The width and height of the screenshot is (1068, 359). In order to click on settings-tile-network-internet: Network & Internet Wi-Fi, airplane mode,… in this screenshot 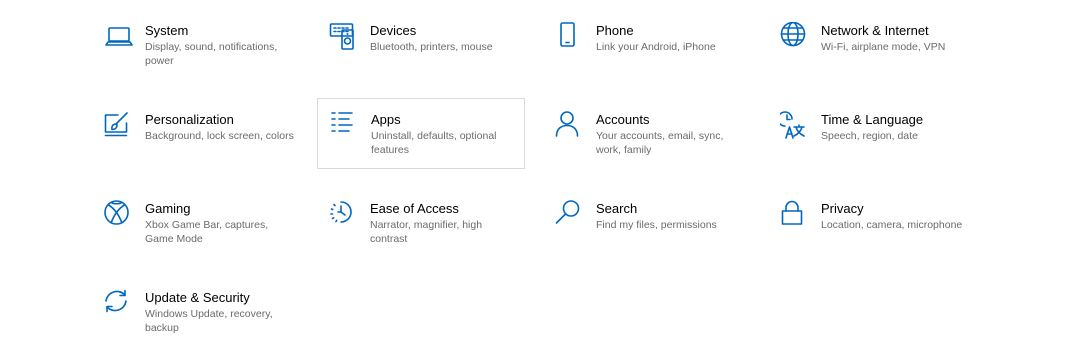, I will do `click(884, 57)`.